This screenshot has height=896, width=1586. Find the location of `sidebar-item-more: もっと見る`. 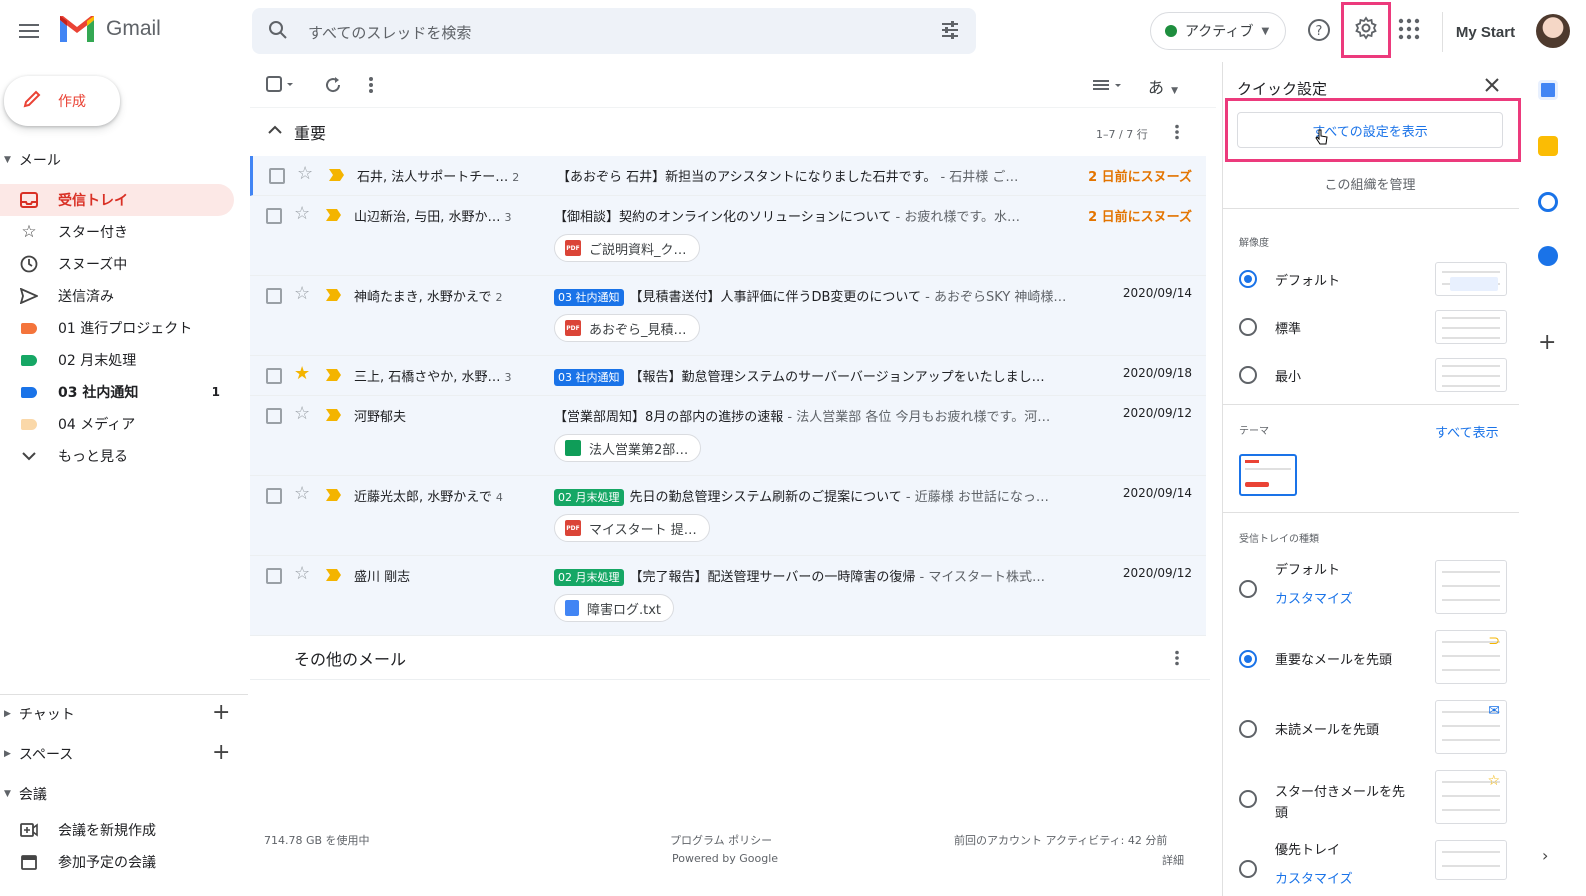

sidebar-item-more: もっと見る is located at coordinates (117, 456).